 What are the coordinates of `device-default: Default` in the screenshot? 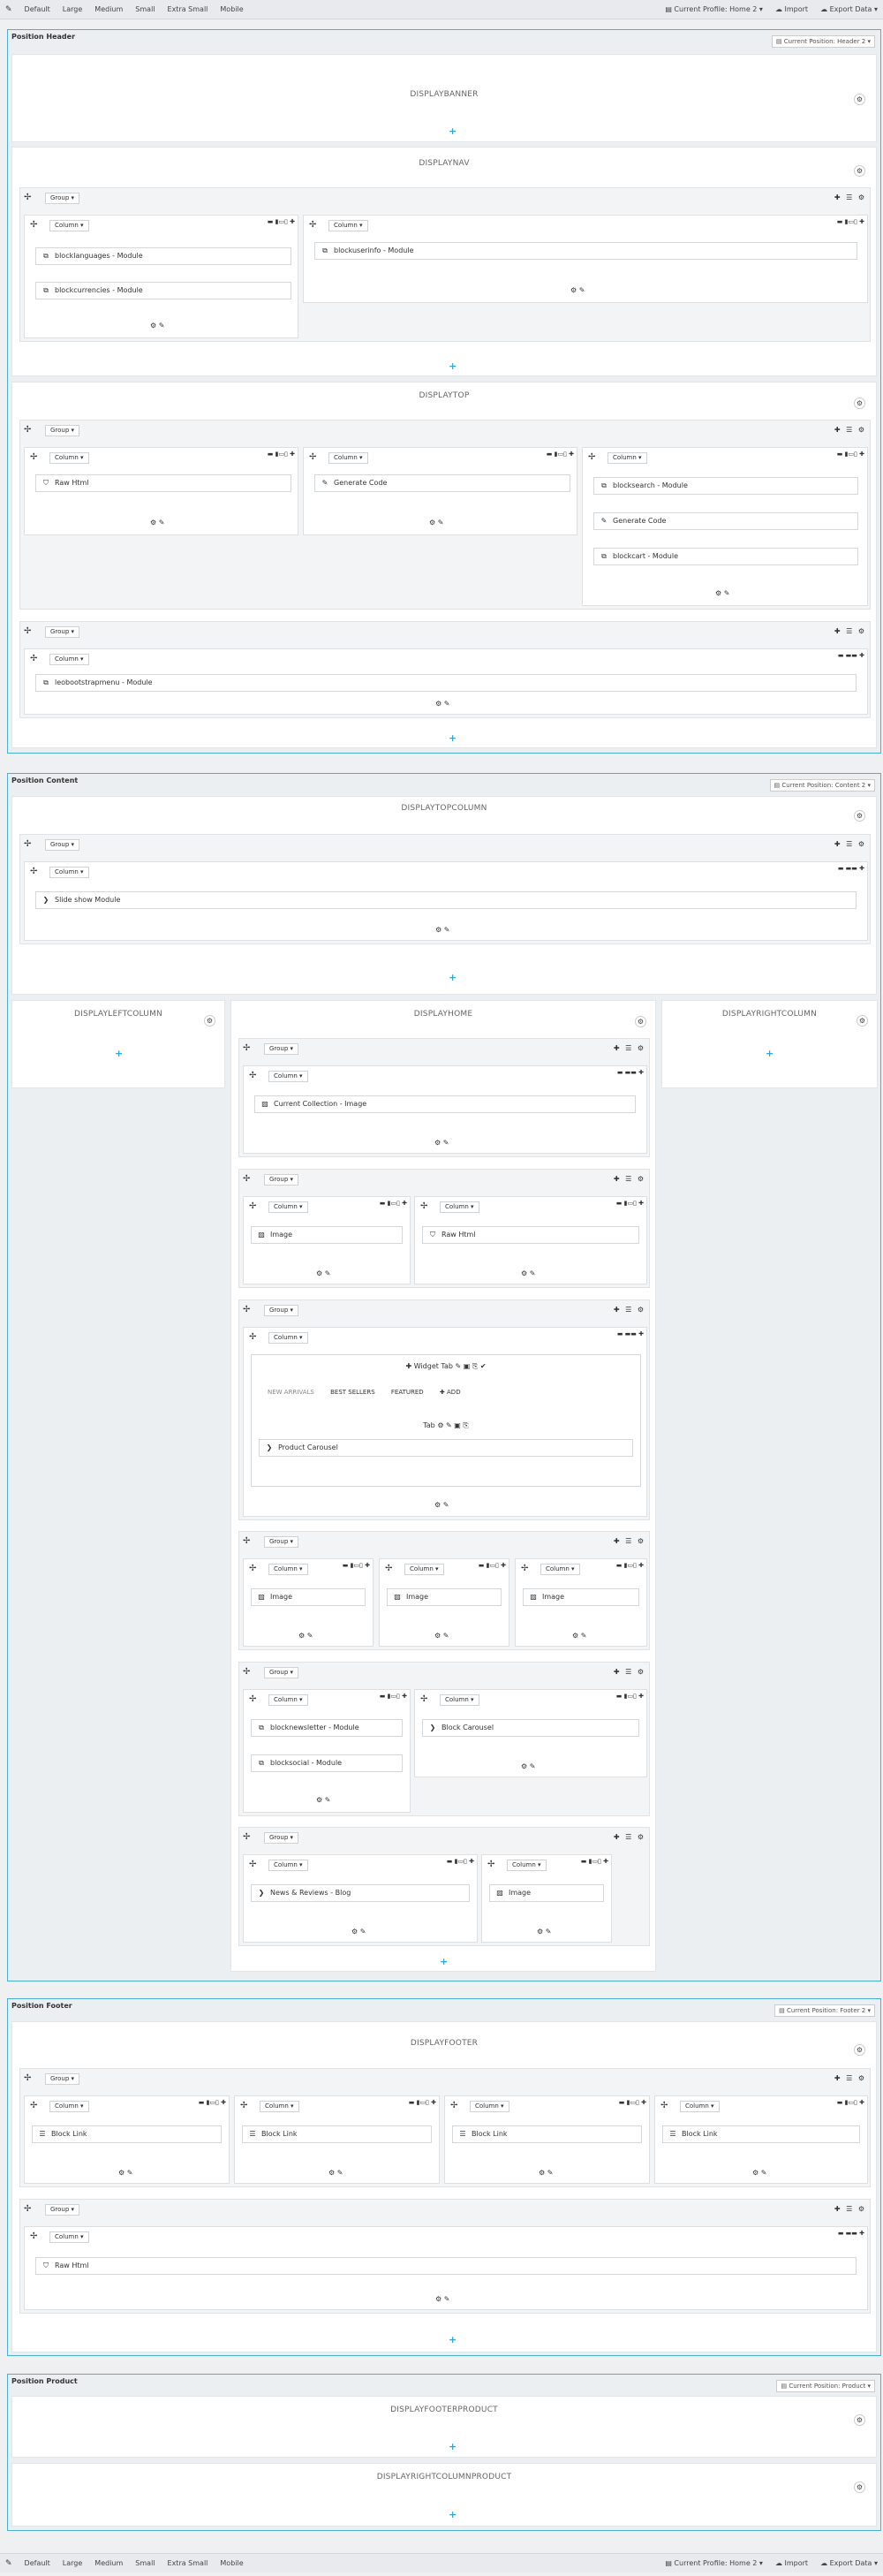 It's located at (38, 2563).